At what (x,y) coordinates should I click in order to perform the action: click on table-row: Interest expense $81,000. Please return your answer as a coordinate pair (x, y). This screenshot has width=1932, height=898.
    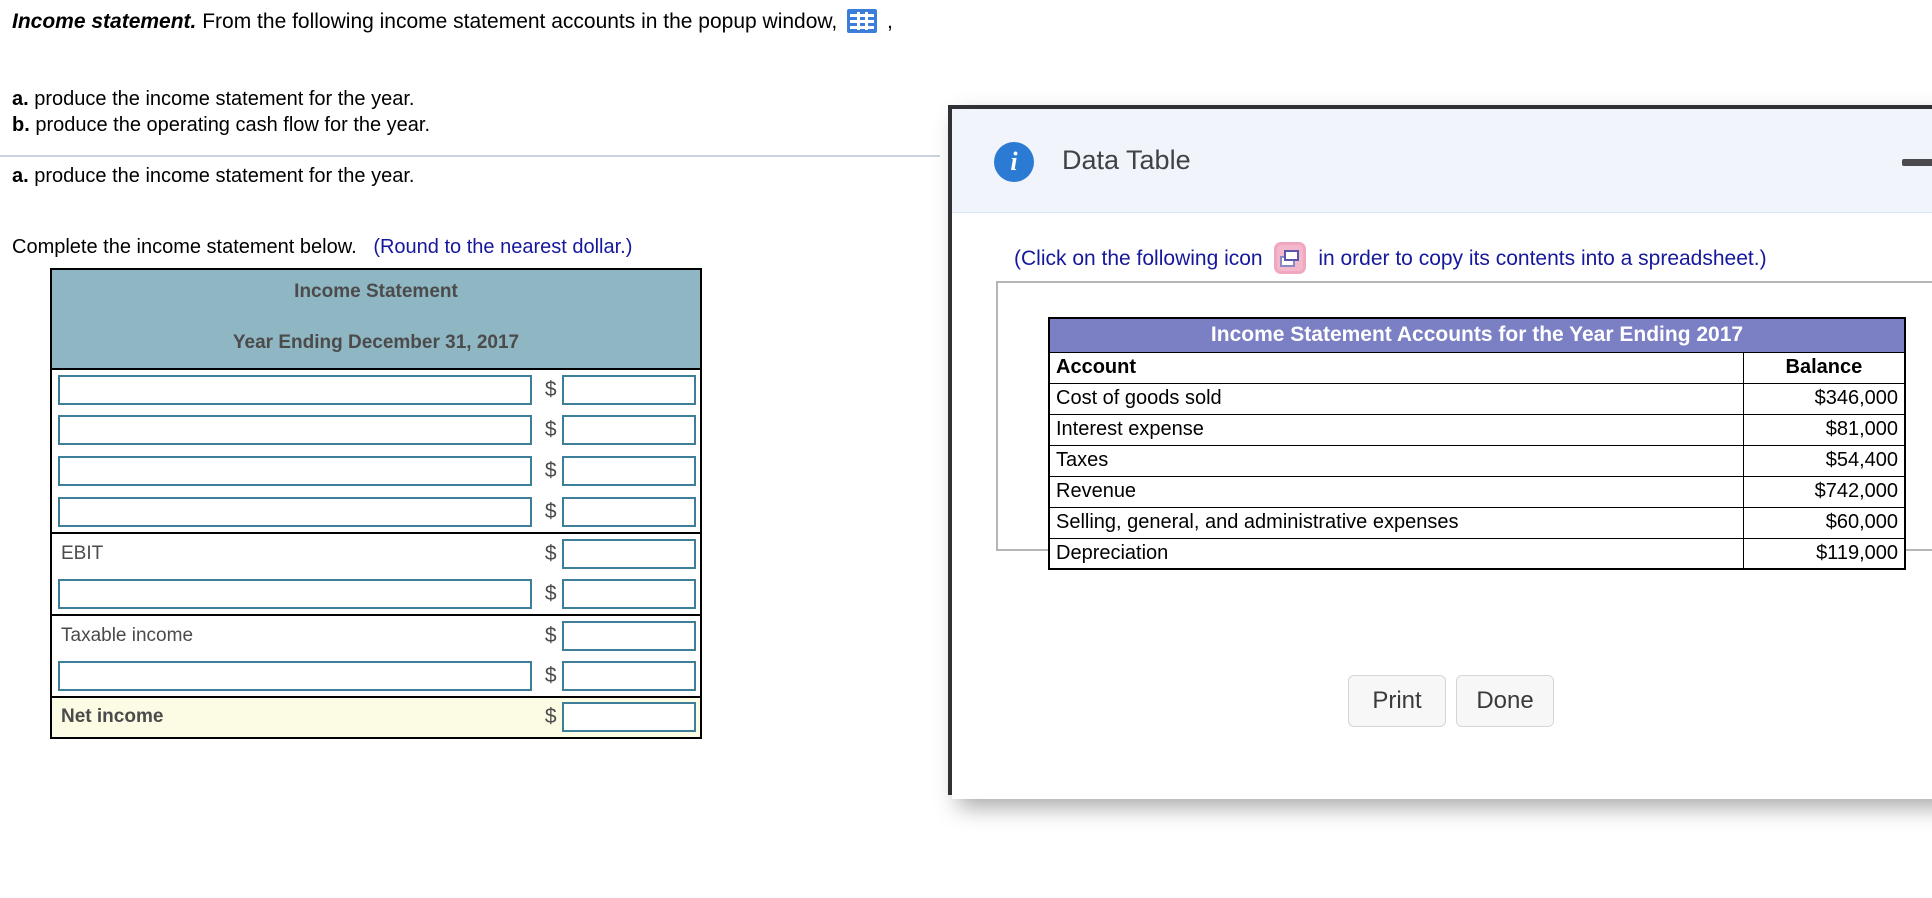
    Looking at the image, I should click on (1477, 429).